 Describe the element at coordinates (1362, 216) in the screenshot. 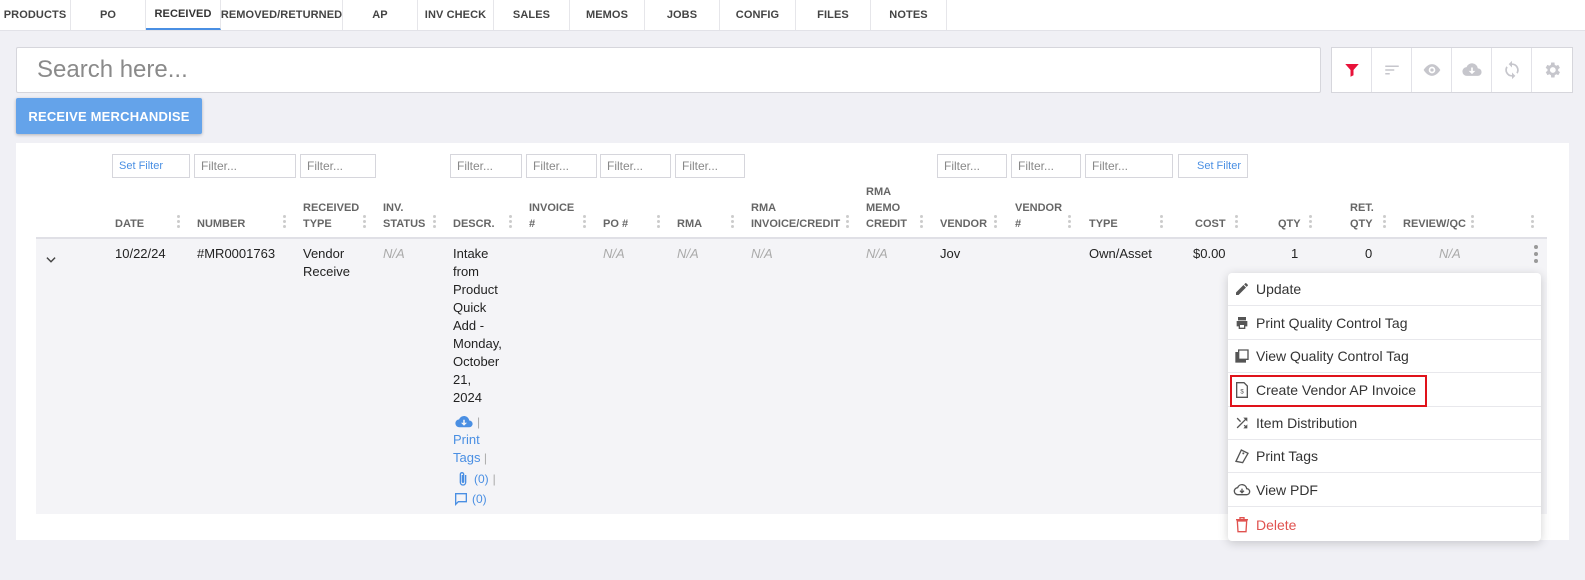

I see `col-ret-qty: RET. QTY` at that location.